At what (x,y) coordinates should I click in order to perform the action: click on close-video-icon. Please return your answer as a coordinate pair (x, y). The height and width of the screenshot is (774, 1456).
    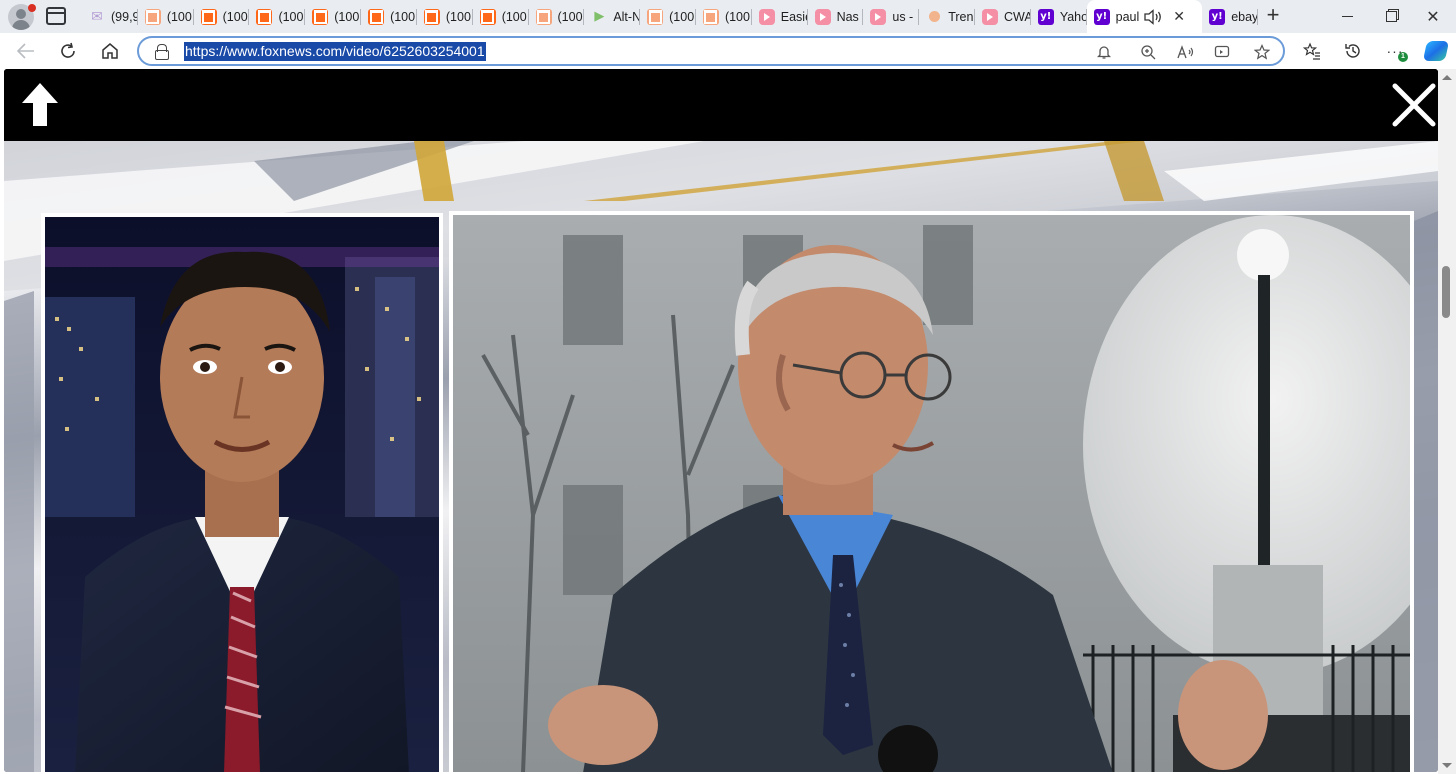
    Looking at the image, I should click on (1414, 105).